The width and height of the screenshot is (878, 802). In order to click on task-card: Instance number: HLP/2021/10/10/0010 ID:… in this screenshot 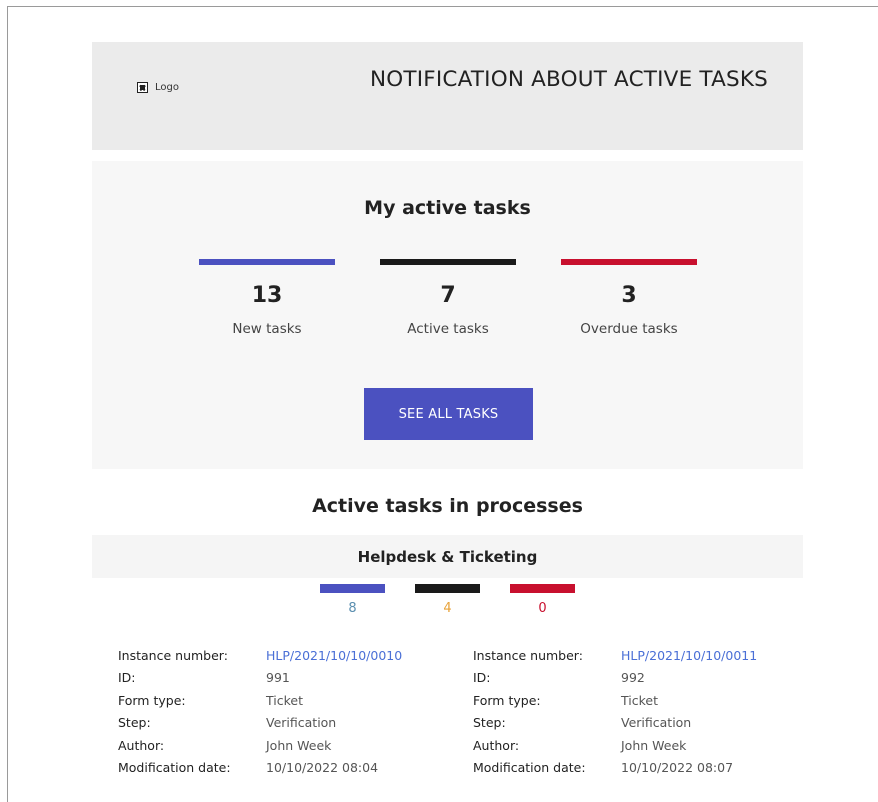, I will do `click(288, 711)`.